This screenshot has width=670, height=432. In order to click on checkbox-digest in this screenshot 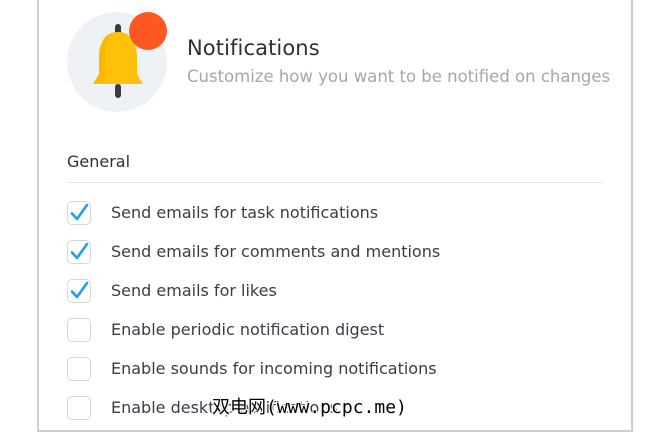, I will do `click(79, 329)`.